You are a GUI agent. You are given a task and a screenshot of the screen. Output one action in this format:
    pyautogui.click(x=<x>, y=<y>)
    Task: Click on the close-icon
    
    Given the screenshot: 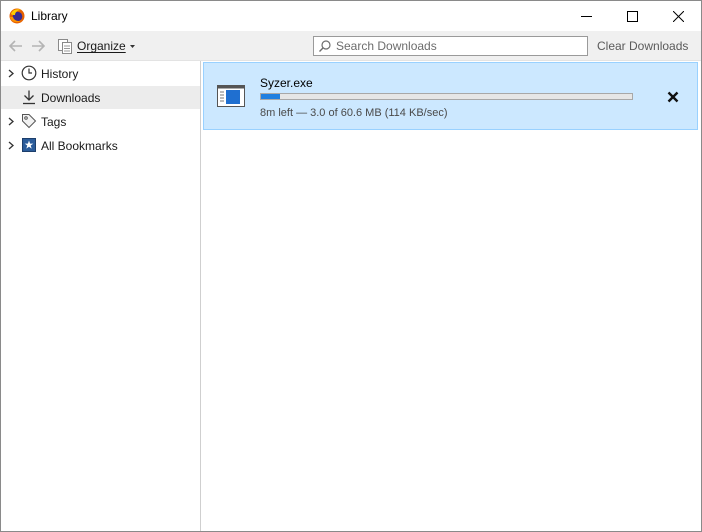 What is the action you would take?
    pyautogui.click(x=678, y=16)
    